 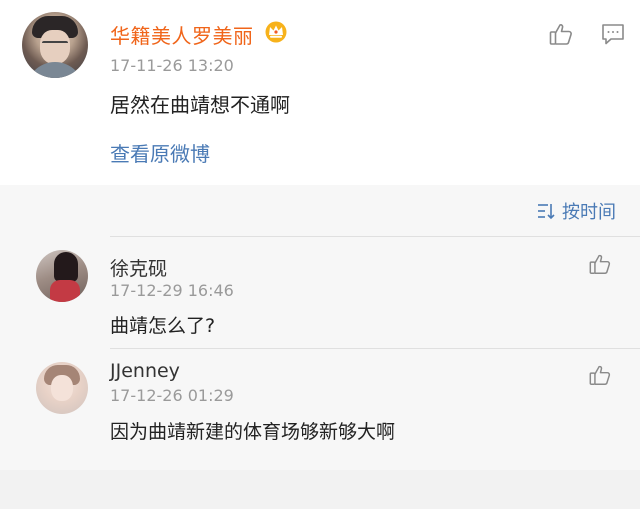 What do you see at coordinates (163, 326) in the screenshot?
I see `comment-text: 曲靖怎么了?` at bounding box center [163, 326].